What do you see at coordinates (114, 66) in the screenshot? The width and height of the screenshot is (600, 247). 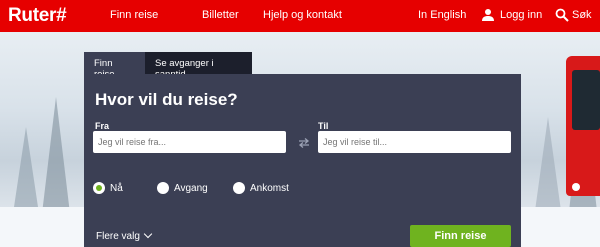 I see `tab-finn-reise: Finn reise` at bounding box center [114, 66].